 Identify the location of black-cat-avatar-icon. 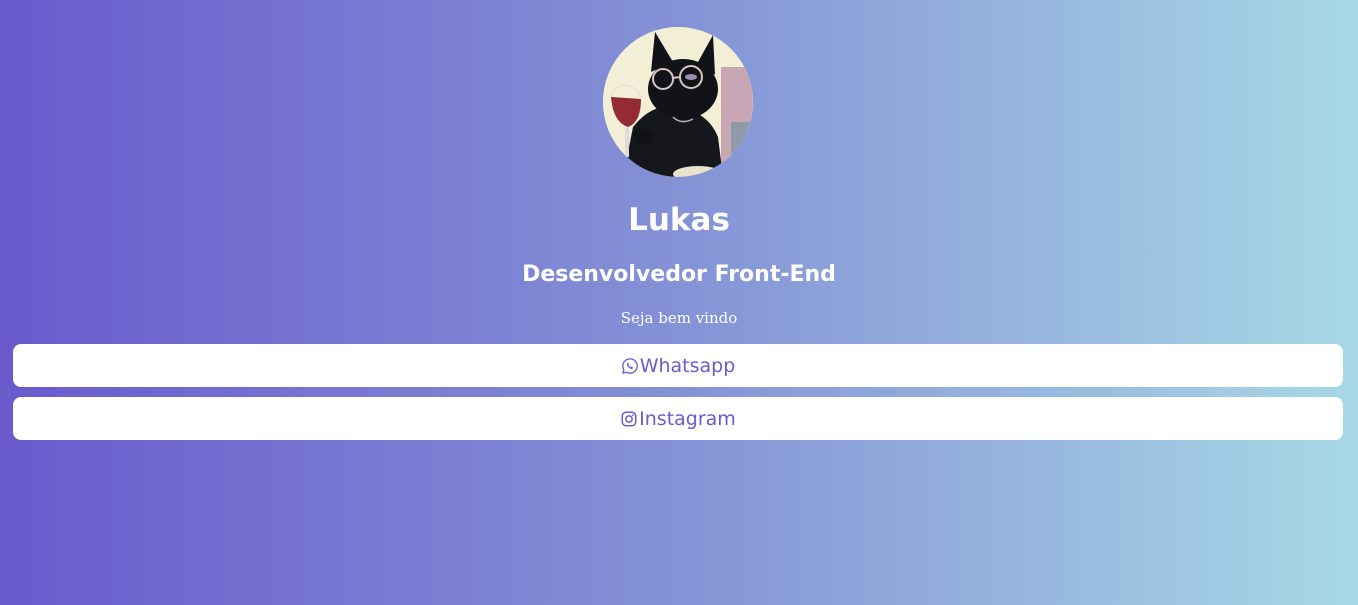
(678, 102).